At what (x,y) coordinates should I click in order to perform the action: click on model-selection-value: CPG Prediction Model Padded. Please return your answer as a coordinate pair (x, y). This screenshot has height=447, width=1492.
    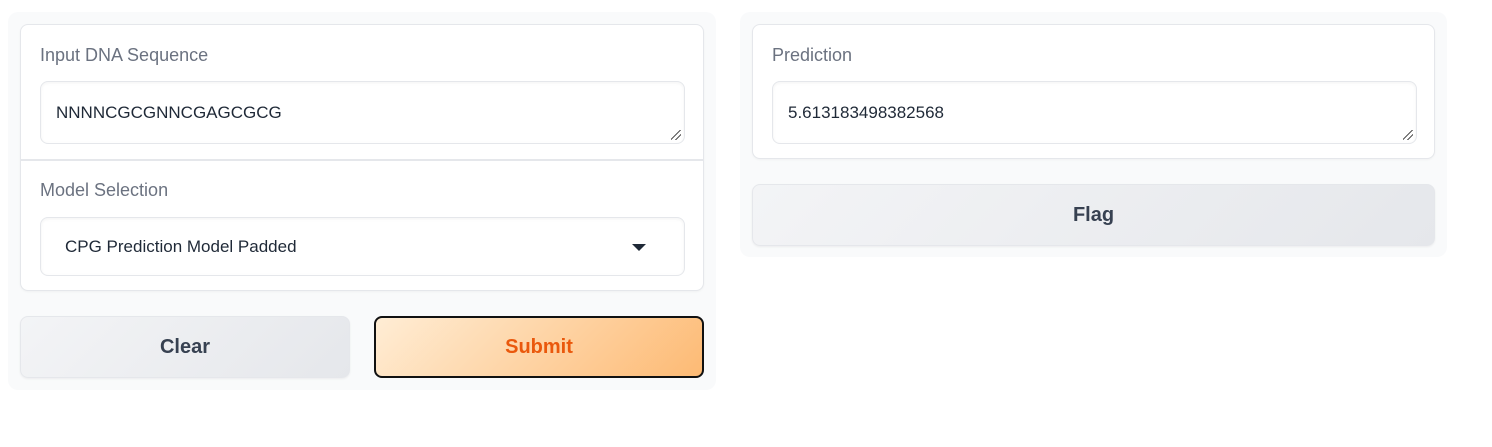
    Looking at the image, I should click on (181, 246).